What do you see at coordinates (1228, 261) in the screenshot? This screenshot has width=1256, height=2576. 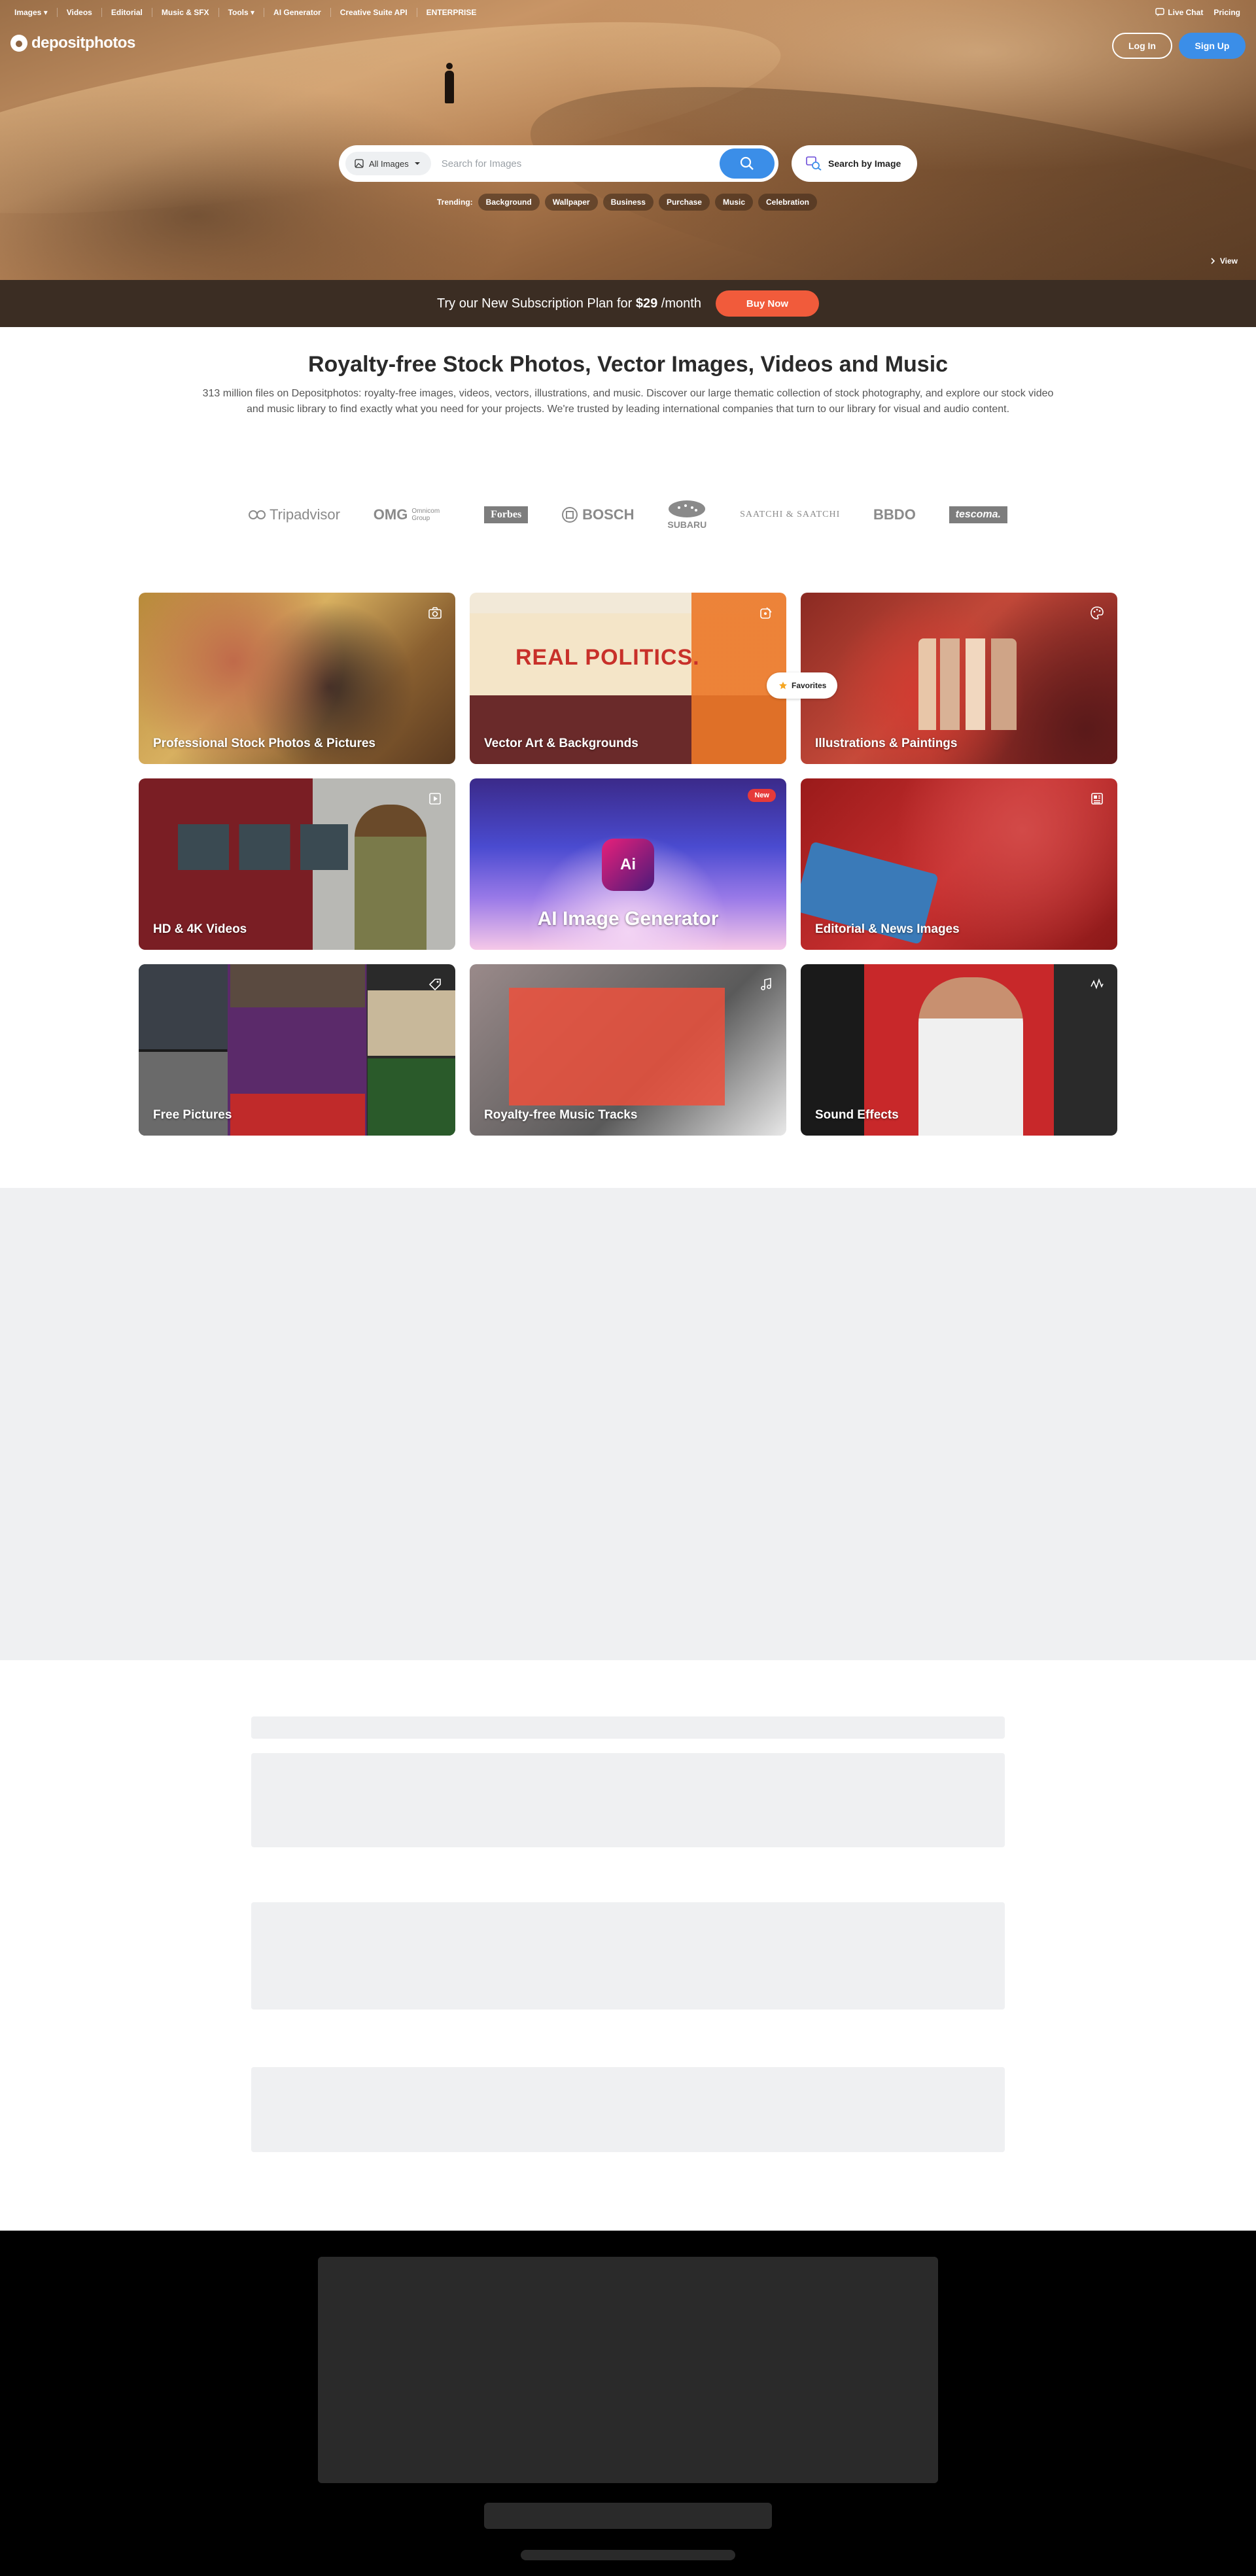 I see `view-label: View` at bounding box center [1228, 261].